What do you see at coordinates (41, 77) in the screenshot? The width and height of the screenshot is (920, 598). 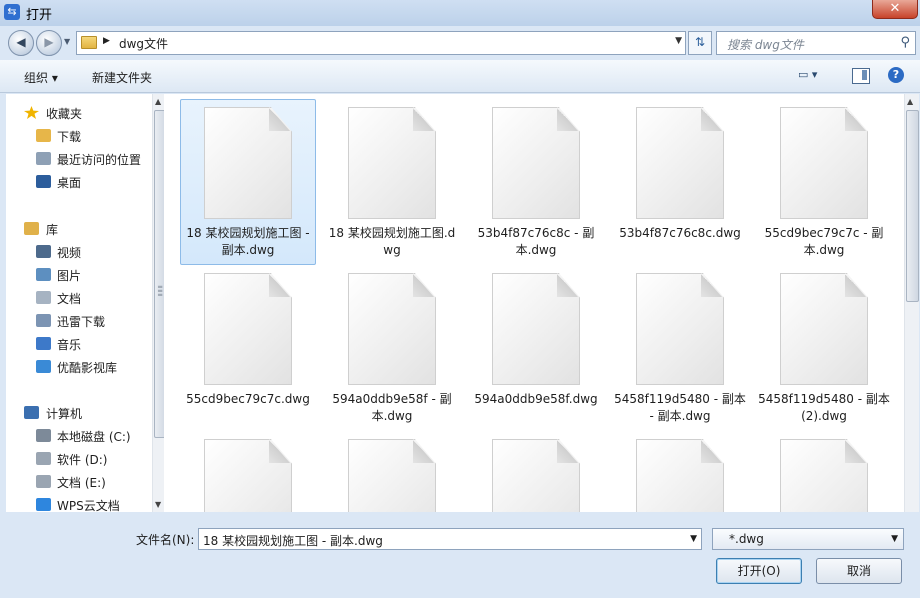 I see `organize-button: 组织 ▾` at bounding box center [41, 77].